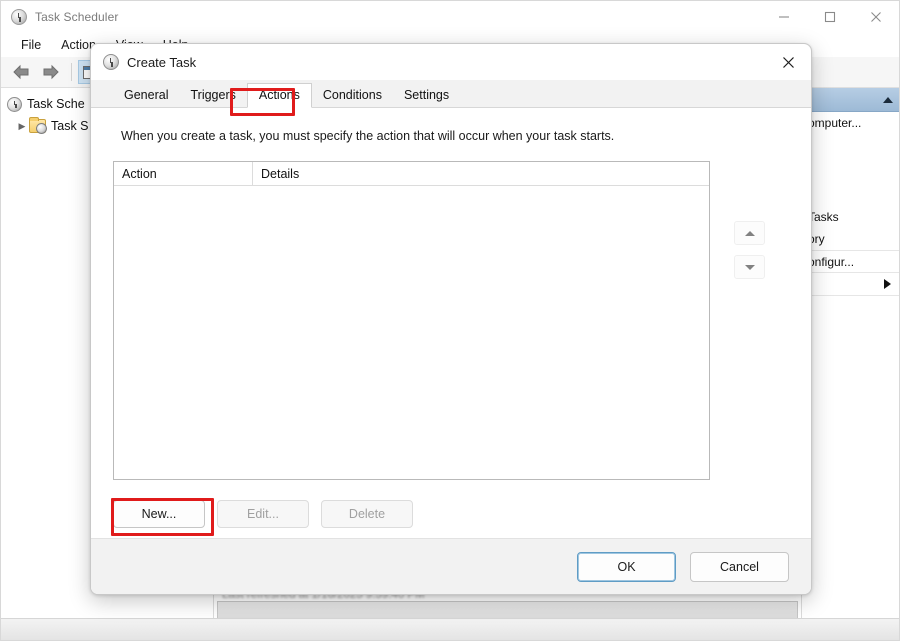 This screenshot has width=900, height=641. What do you see at coordinates (739, 566) in the screenshot?
I see `cancel-button: Cancel` at bounding box center [739, 566].